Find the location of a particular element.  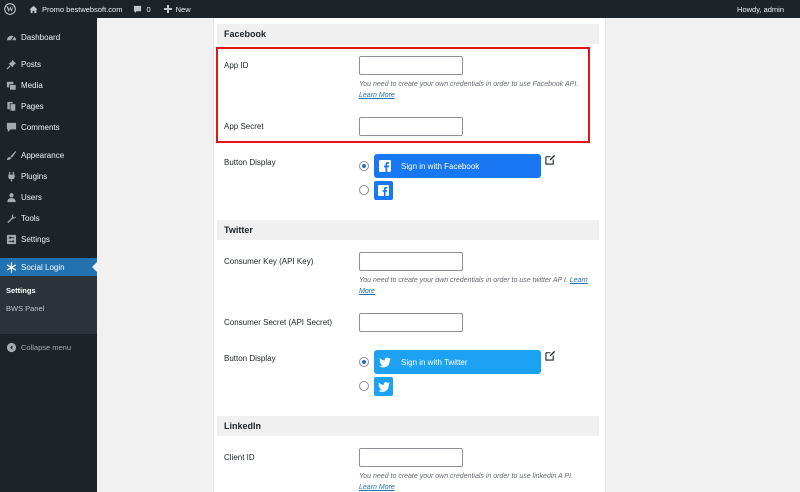

menu-label: Plugins is located at coordinates (34, 176).